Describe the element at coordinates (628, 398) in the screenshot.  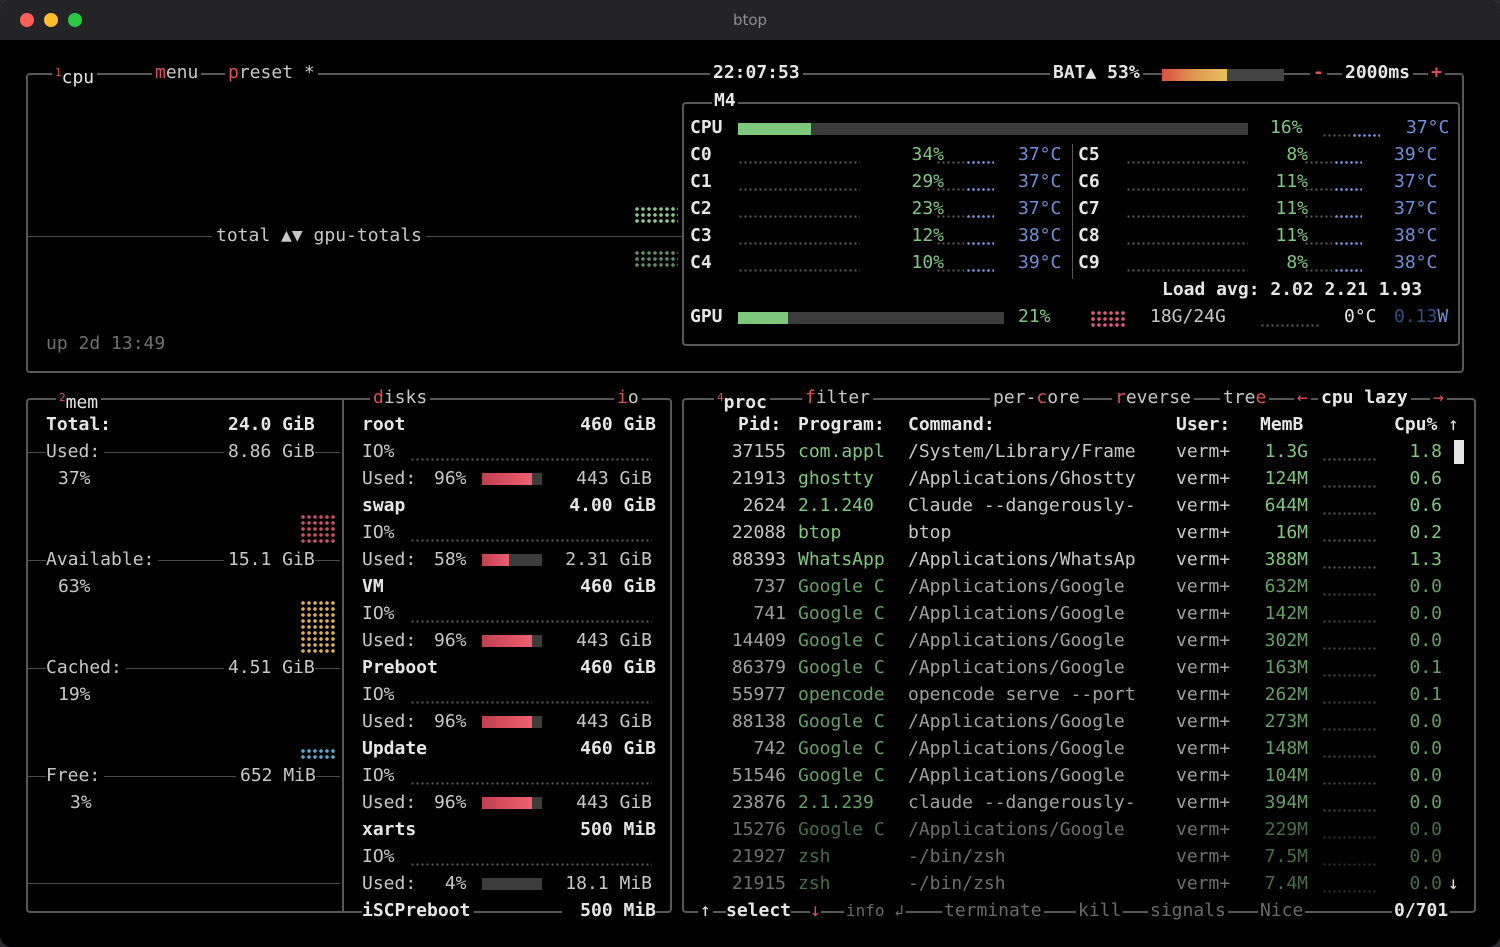
I see `io-toggle: io` at that location.